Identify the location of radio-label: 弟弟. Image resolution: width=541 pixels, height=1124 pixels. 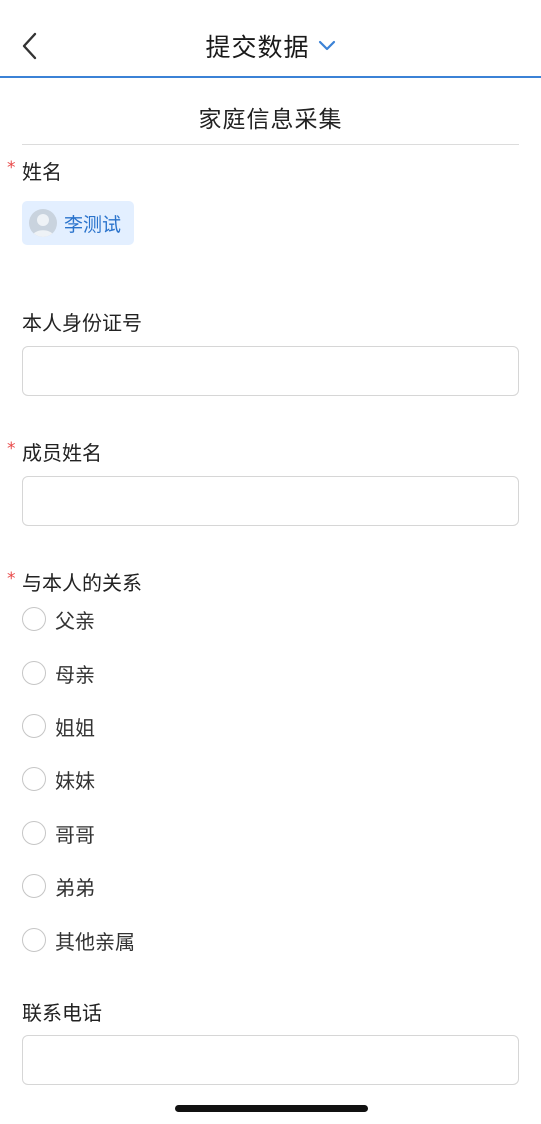
(75, 887).